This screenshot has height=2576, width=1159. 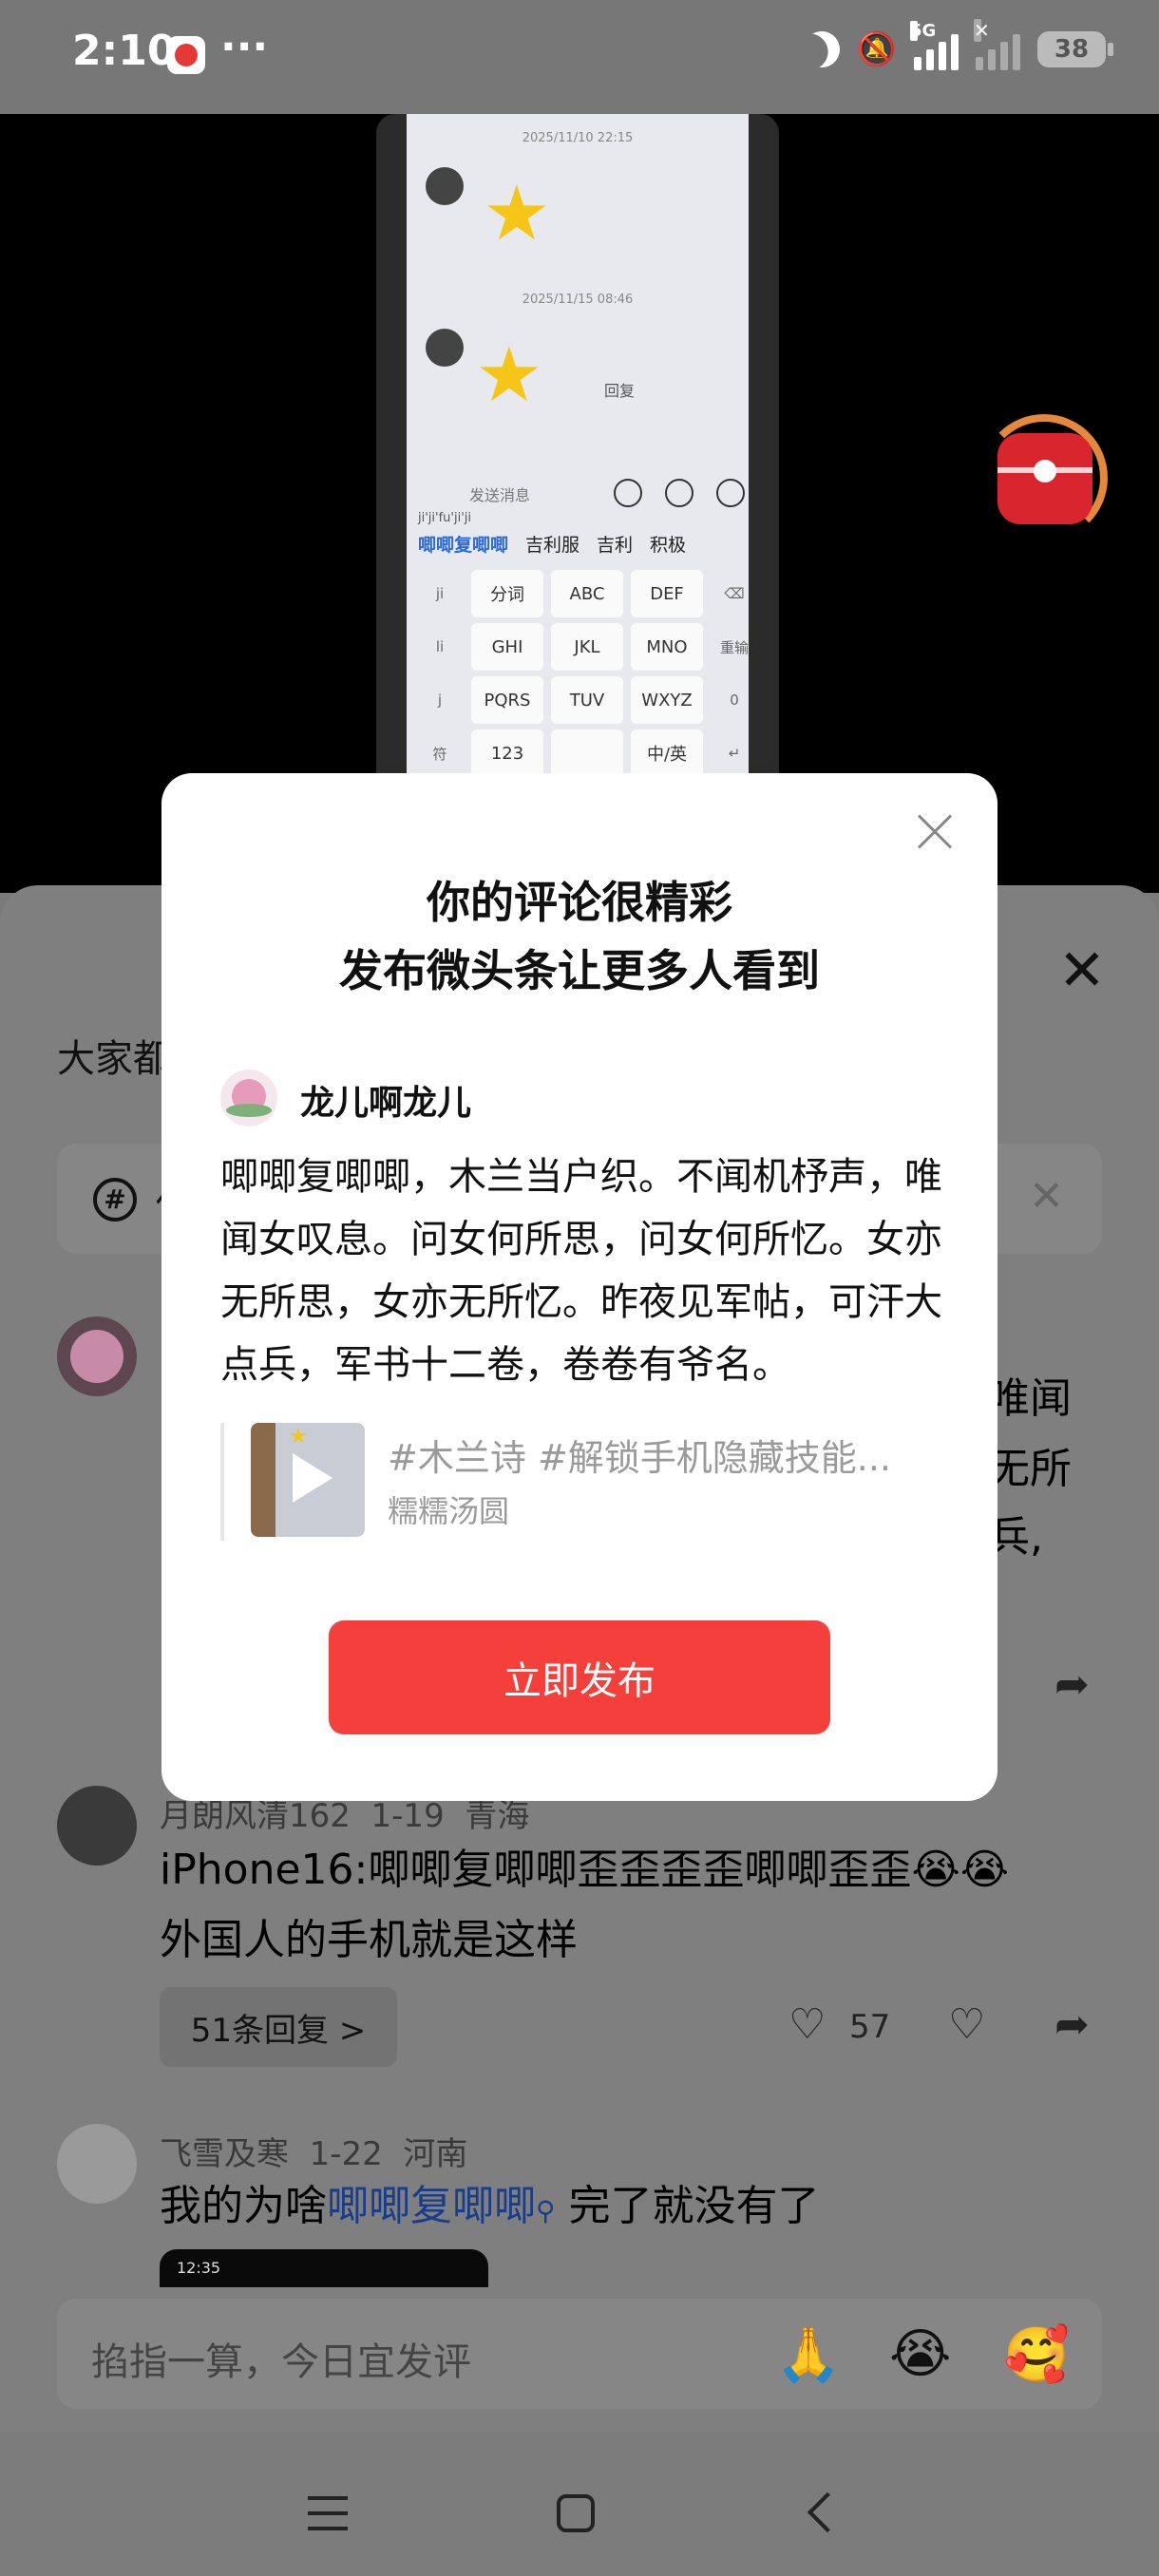 I want to click on back-icon, so click(x=827, y=2512).